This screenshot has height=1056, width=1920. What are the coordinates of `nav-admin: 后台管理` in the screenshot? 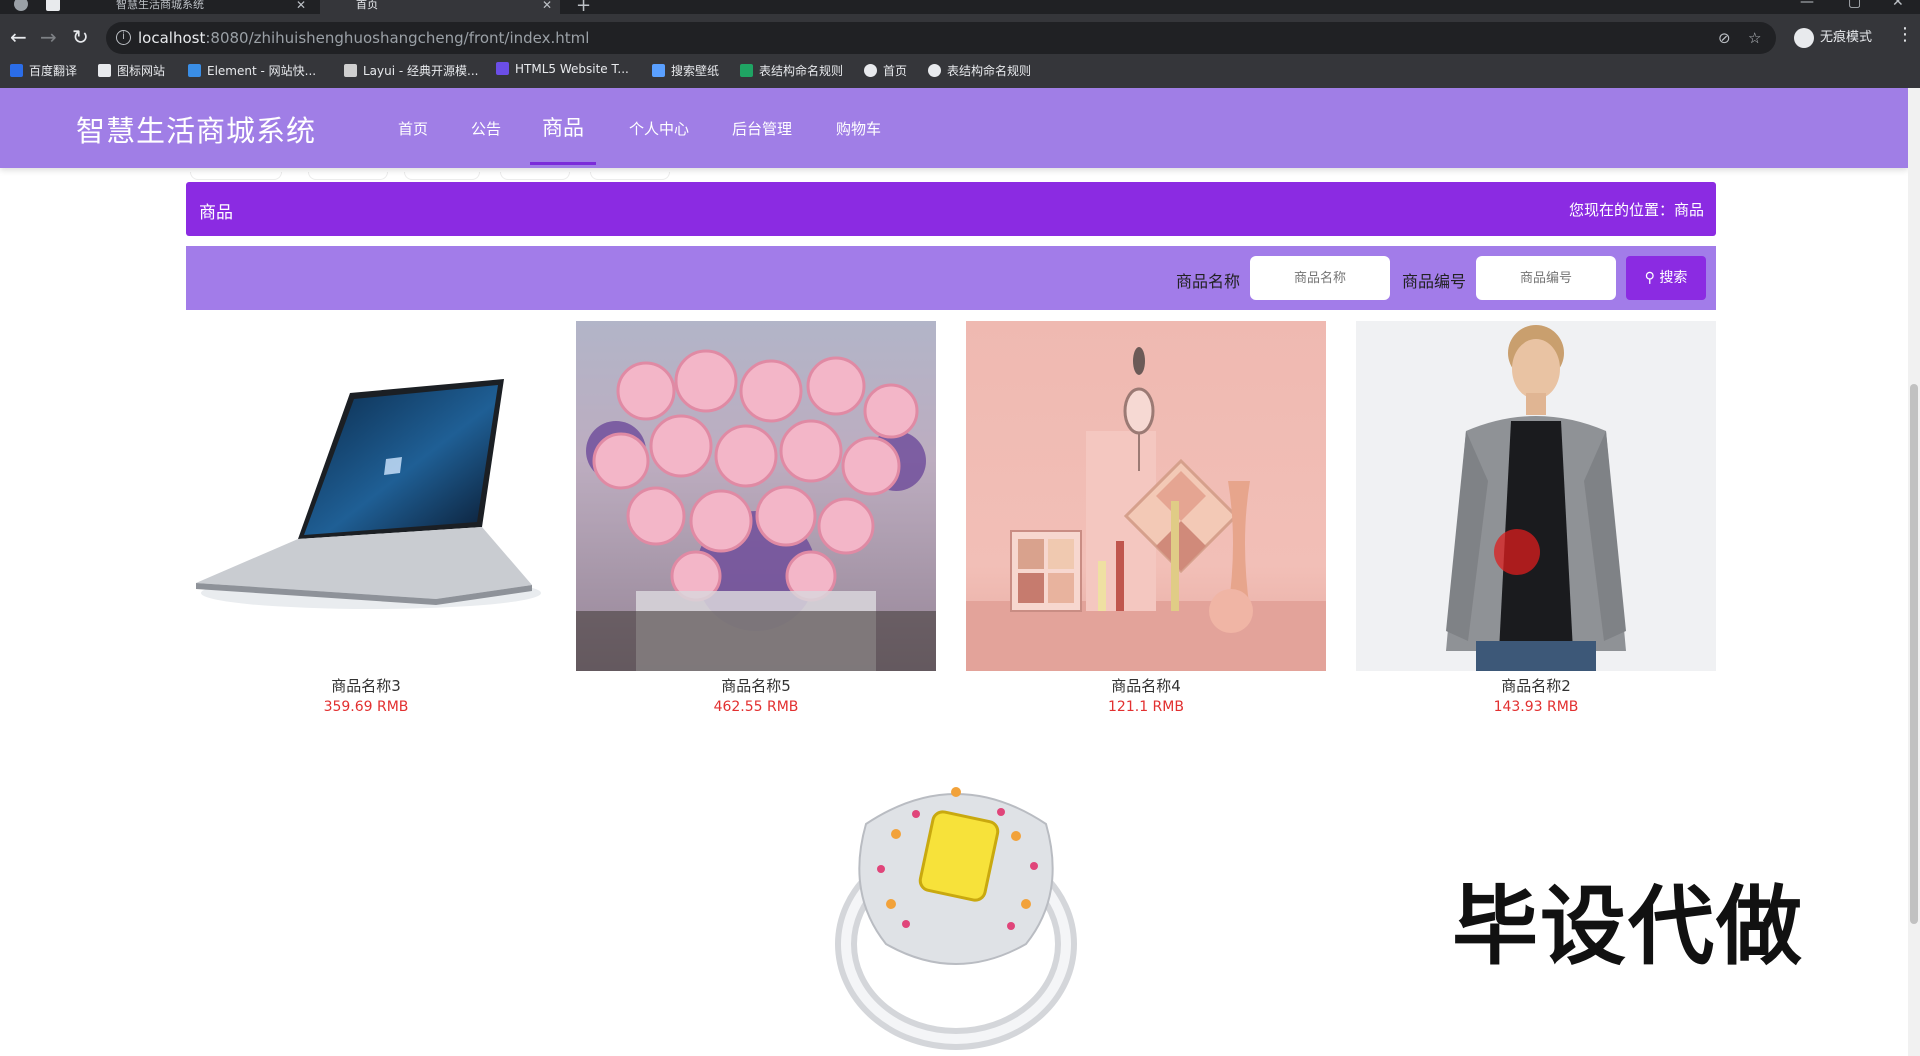 It's located at (762, 128).